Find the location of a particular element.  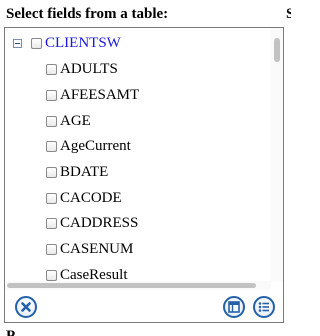

tree-root-label: CLIENTSW is located at coordinates (83, 43).